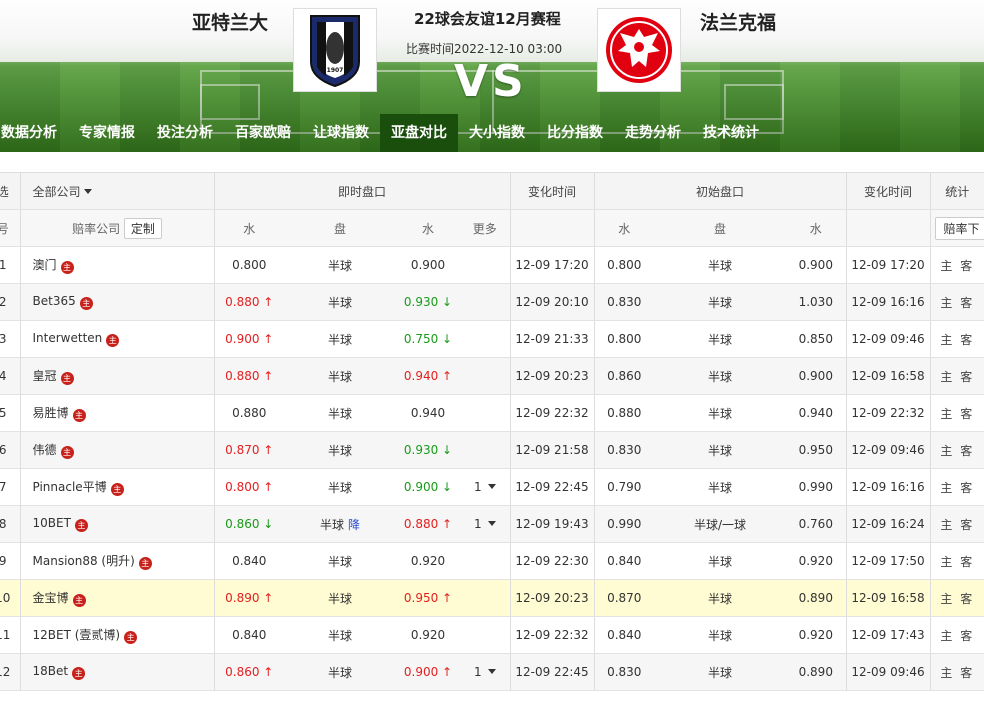  I want to click on company-name: Bet365, so click(54, 301).